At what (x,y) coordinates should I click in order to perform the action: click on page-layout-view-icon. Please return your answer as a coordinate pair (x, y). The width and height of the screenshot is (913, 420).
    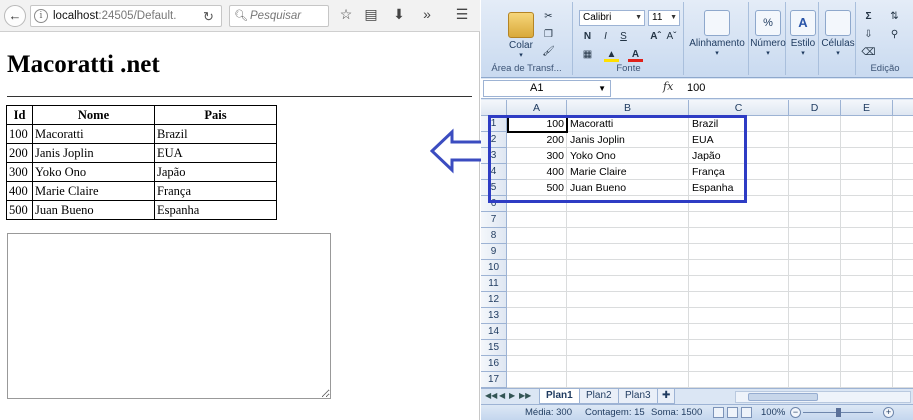
    Looking at the image, I should click on (732, 412).